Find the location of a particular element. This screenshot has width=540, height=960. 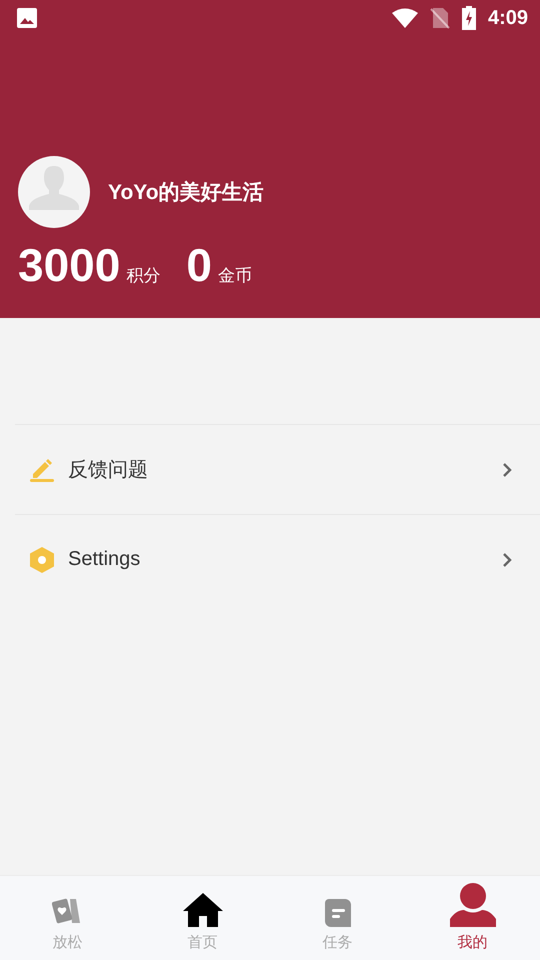

user-name: YoYo的美好生活 is located at coordinates (186, 193).